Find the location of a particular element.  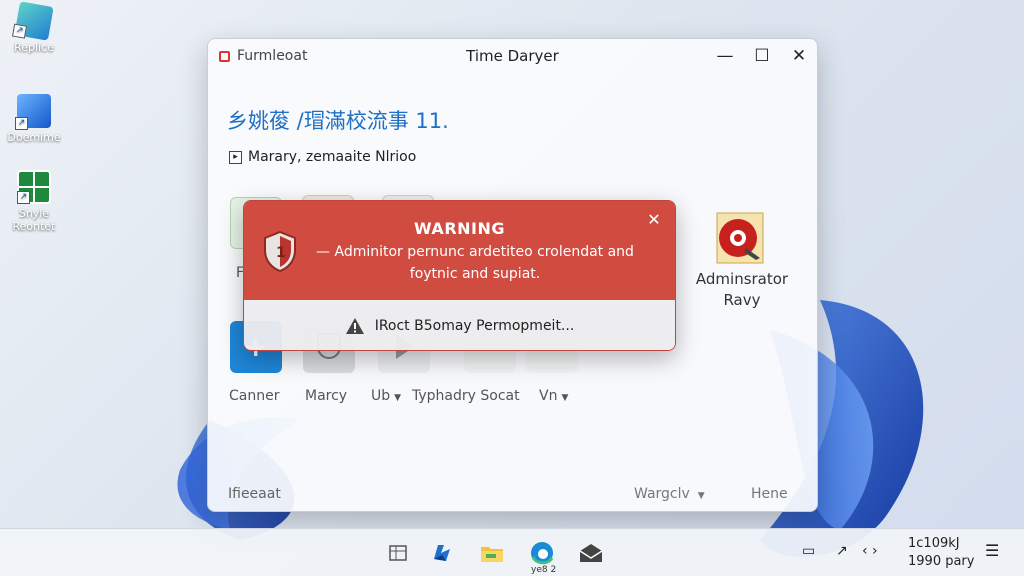

desktop-icon-label: Doemime is located at coordinates (34, 137).